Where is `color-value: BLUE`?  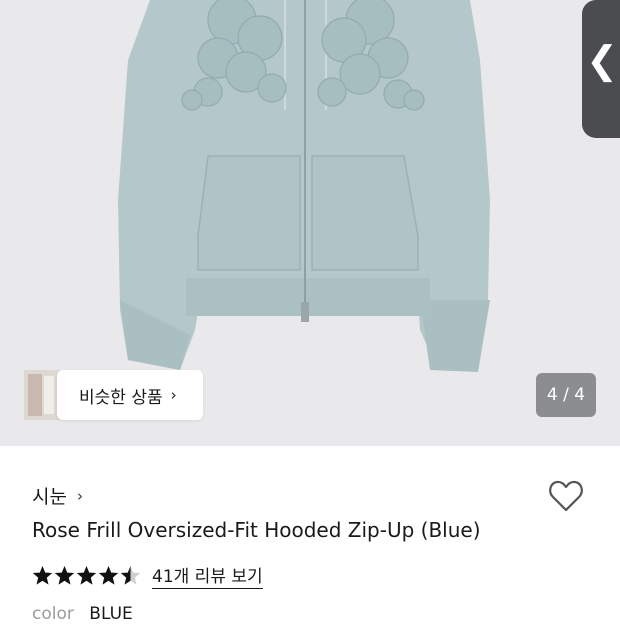
color-value: BLUE is located at coordinates (111, 614).